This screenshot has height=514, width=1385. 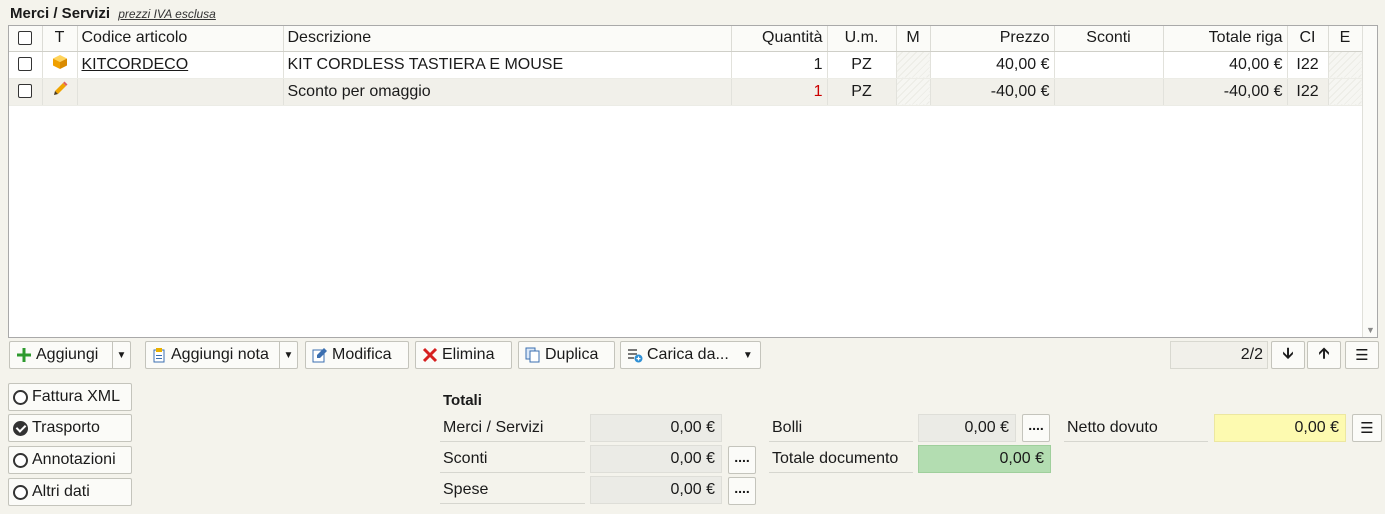 What do you see at coordinates (635, 355) in the screenshot?
I see `load-icon` at bounding box center [635, 355].